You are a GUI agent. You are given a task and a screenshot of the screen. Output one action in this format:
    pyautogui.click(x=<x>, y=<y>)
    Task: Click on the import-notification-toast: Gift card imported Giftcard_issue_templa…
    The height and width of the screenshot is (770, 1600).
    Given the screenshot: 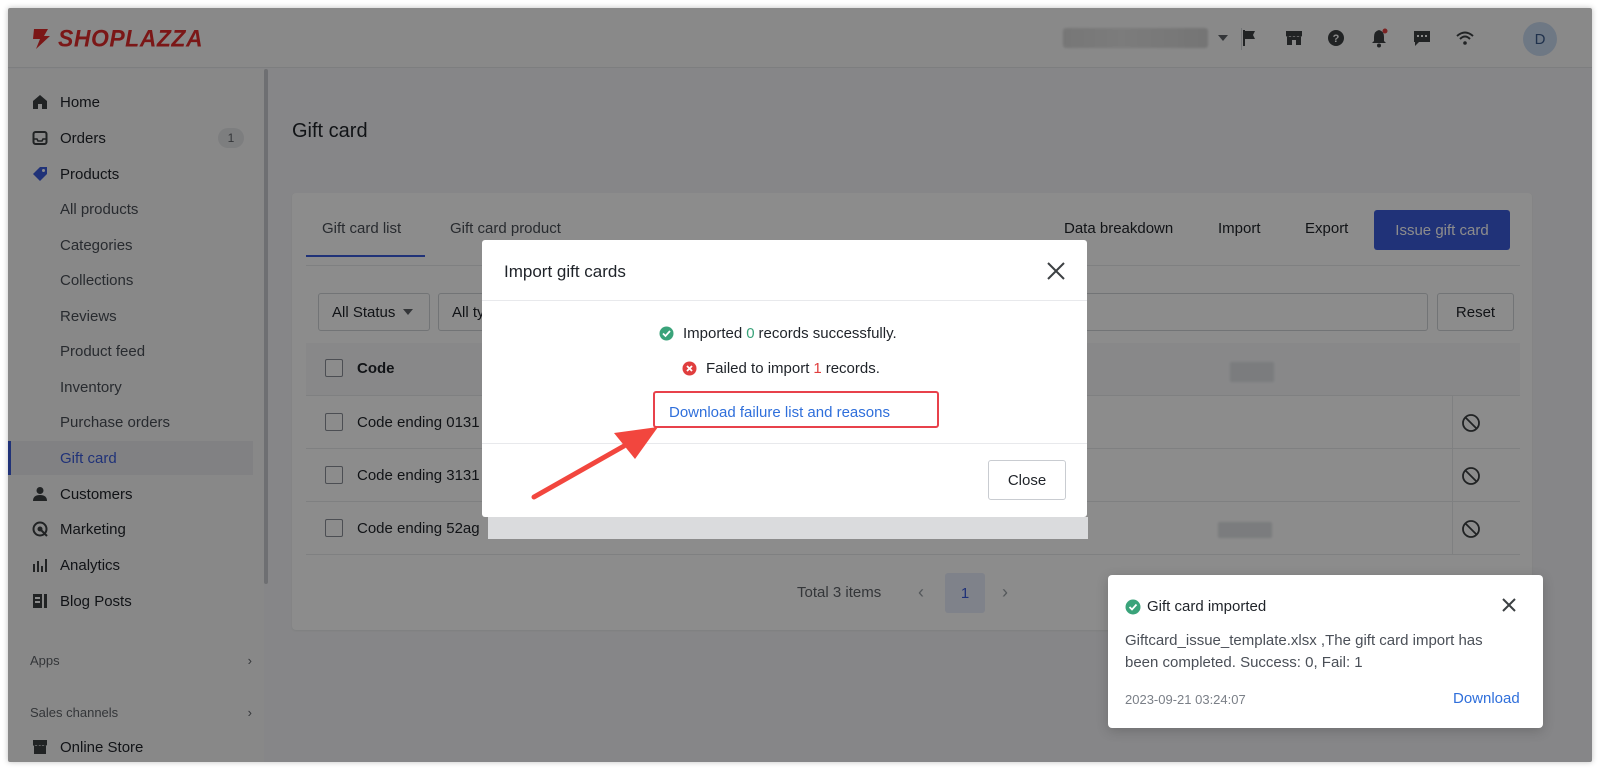 What is the action you would take?
    pyautogui.click(x=1325, y=651)
    